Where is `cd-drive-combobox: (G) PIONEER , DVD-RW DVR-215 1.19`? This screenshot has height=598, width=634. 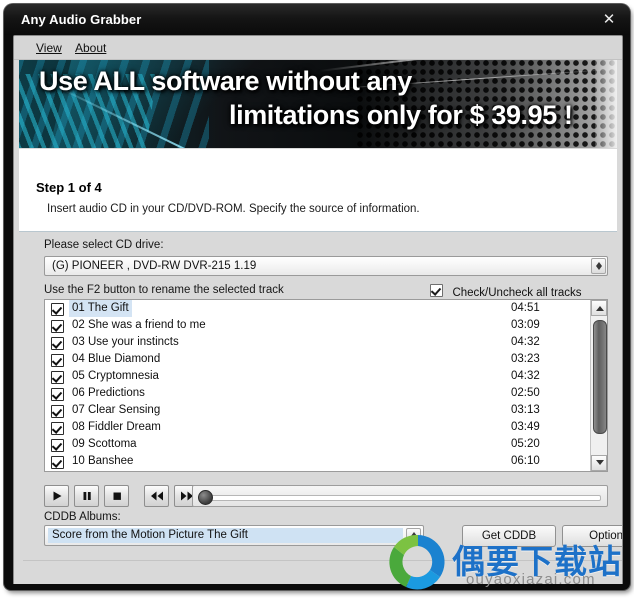 cd-drive-combobox: (G) PIONEER , DVD-RW DVR-215 1.19 is located at coordinates (326, 266).